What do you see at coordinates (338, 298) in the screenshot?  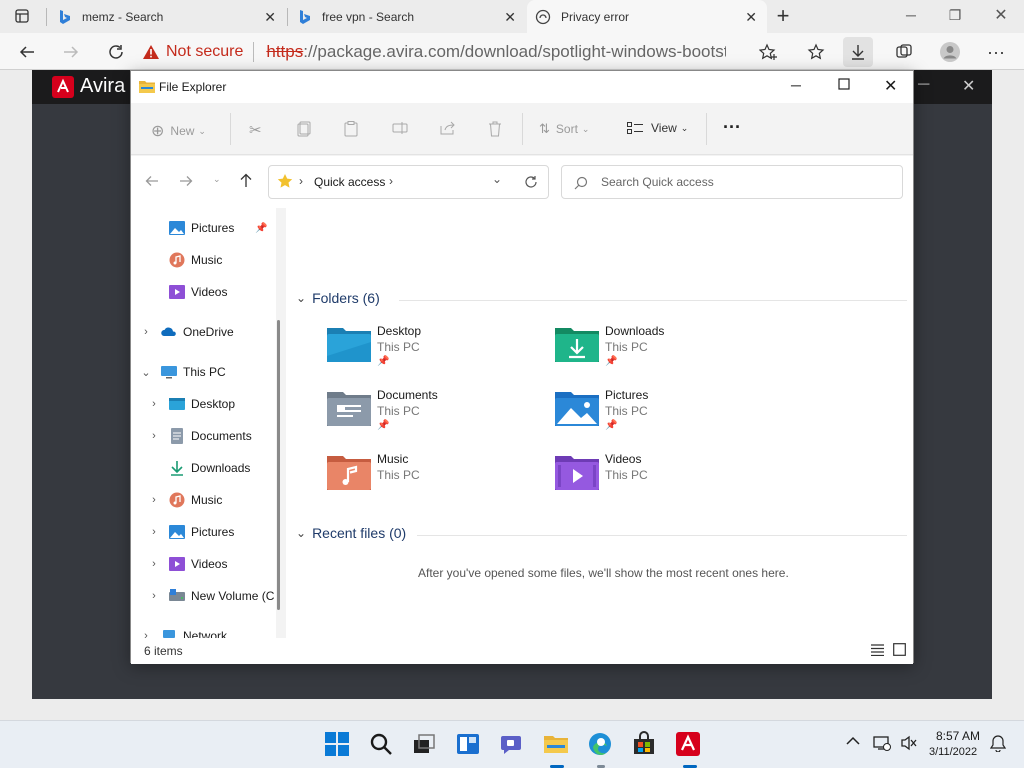 I see `folders-section-header: ⌄ Folders (6)` at bounding box center [338, 298].